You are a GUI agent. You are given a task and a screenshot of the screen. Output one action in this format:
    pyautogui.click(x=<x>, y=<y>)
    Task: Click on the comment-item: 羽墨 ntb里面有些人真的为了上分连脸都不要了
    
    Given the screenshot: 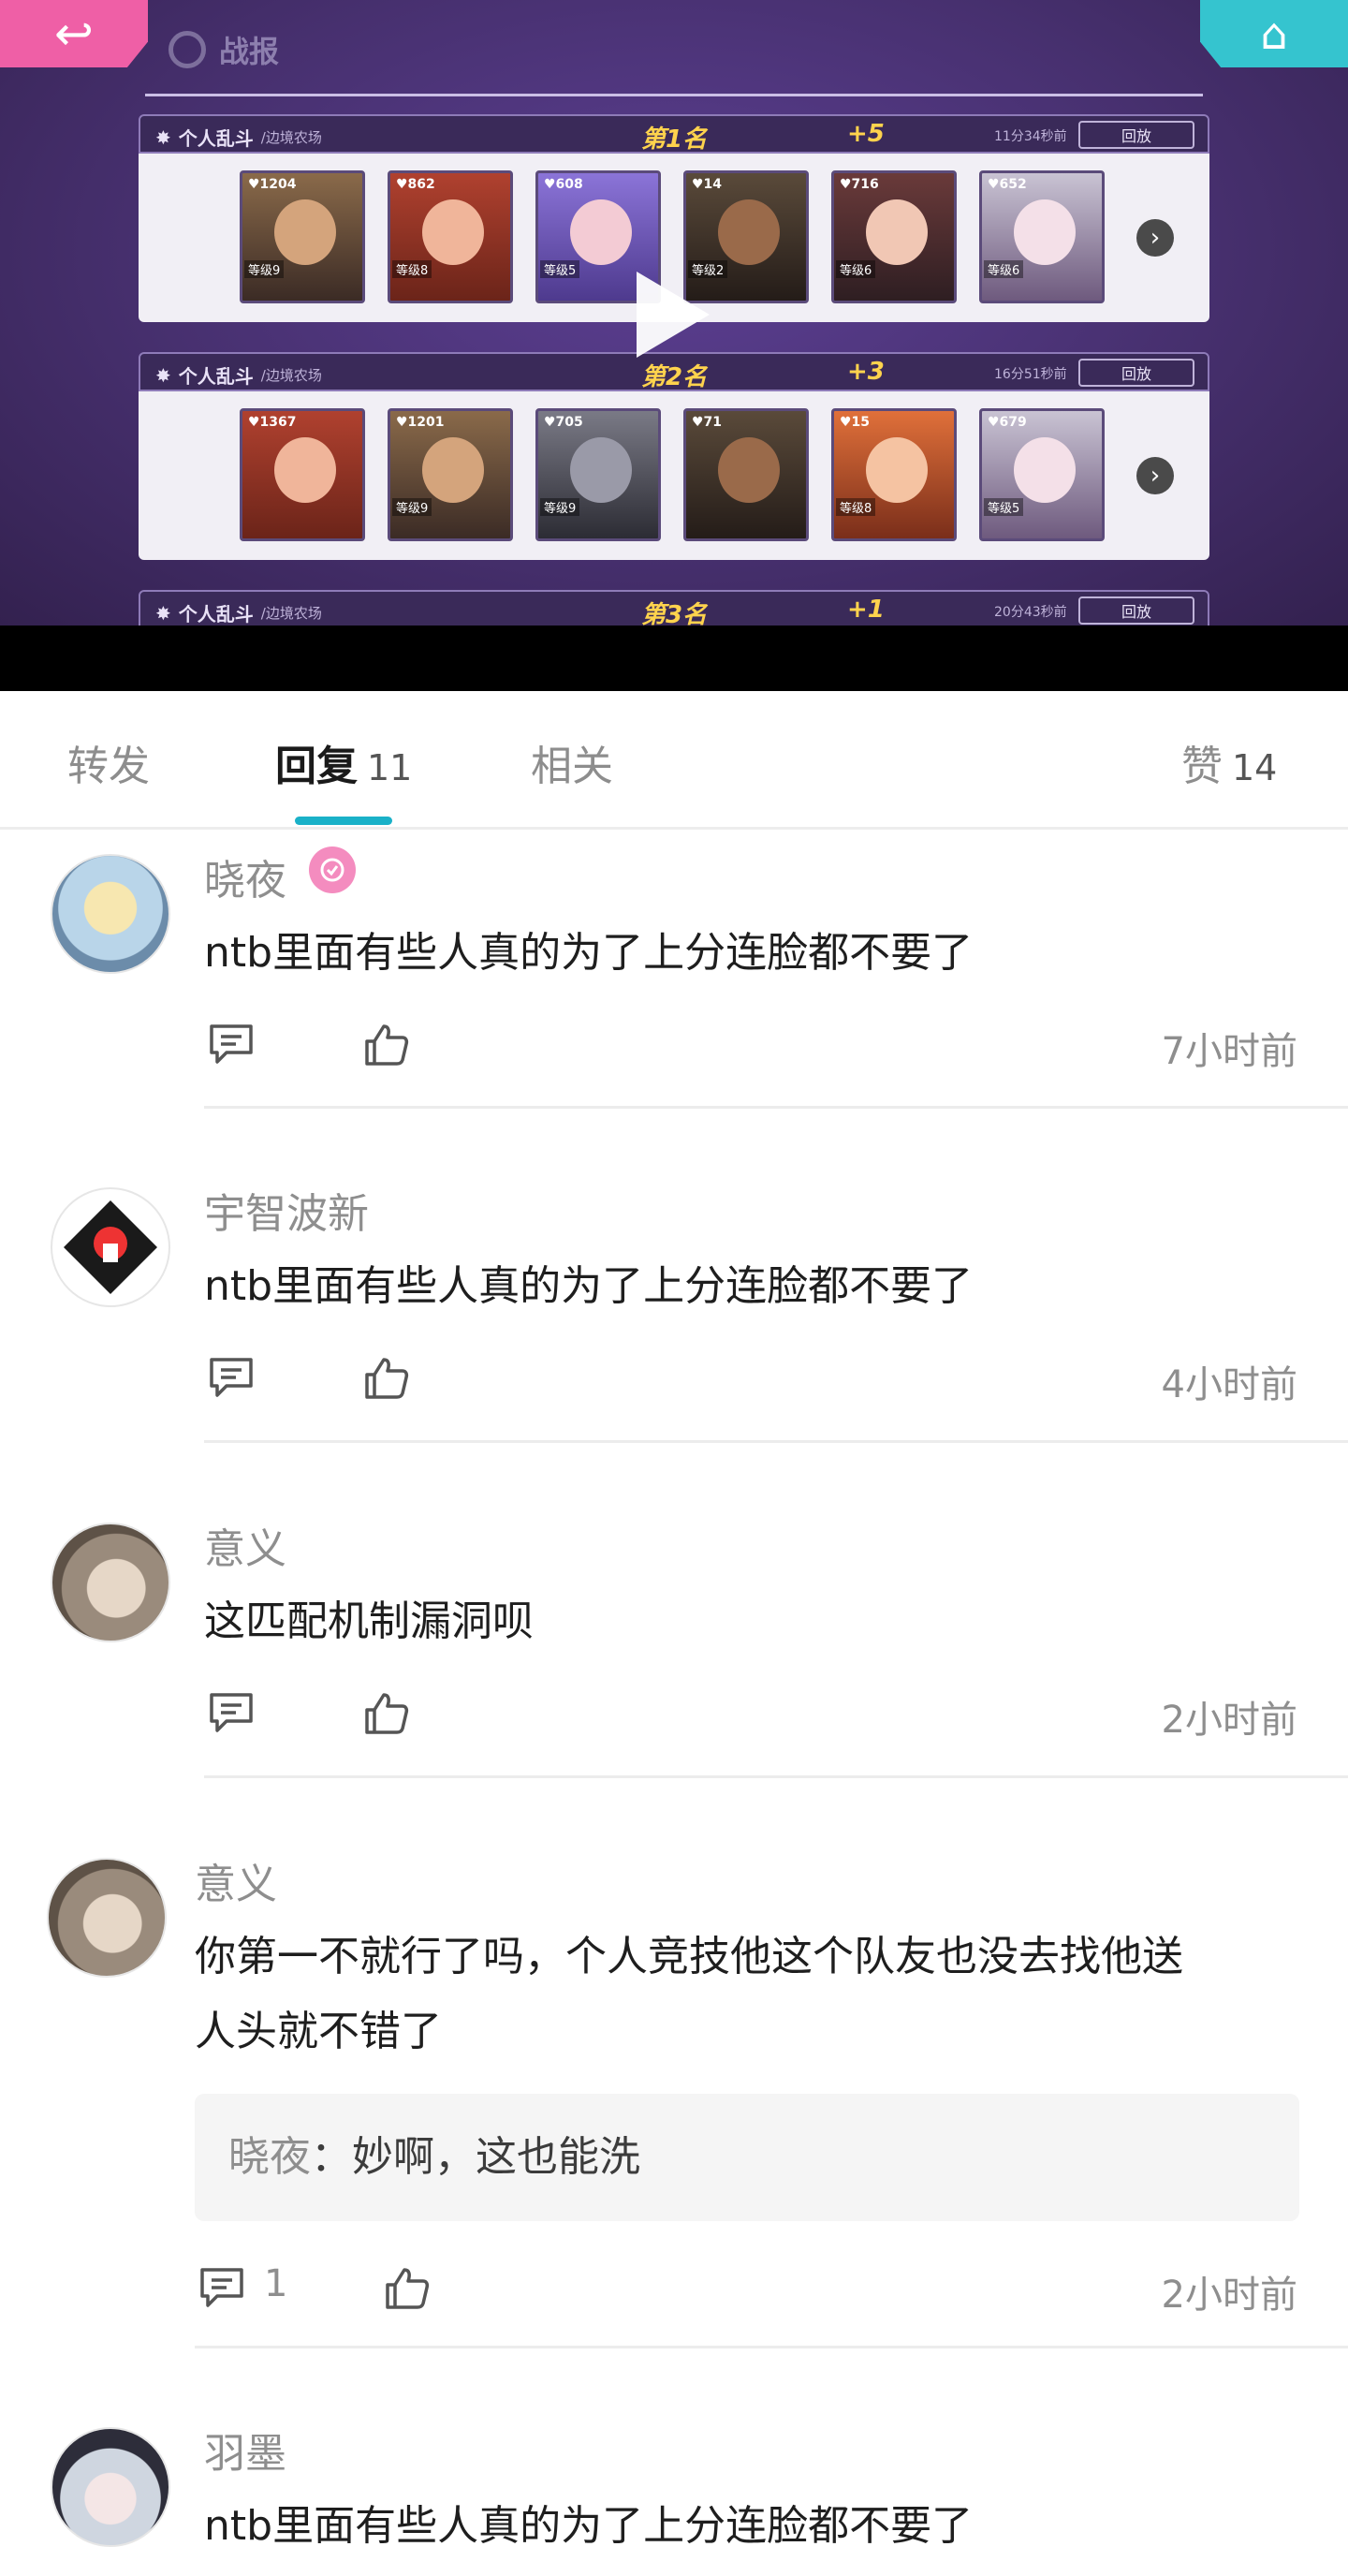 What is the action you would take?
    pyautogui.click(x=674, y=2490)
    